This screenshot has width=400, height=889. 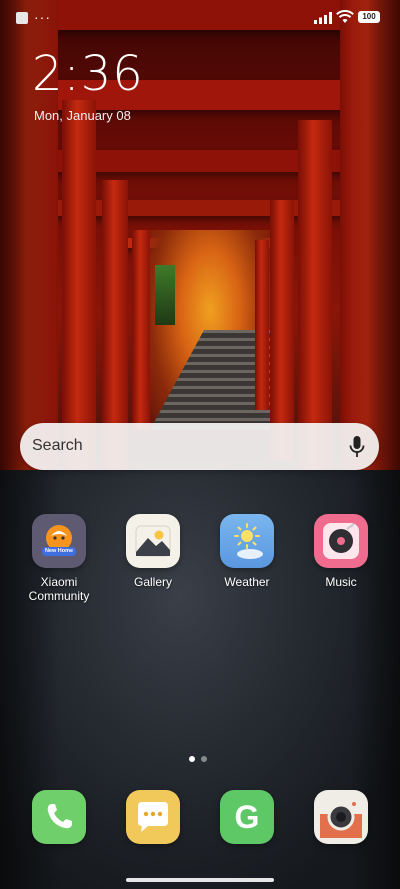 What do you see at coordinates (247, 582) in the screenshot?
I see `app-label-weather: Weather` at bounding box center [247, 582].